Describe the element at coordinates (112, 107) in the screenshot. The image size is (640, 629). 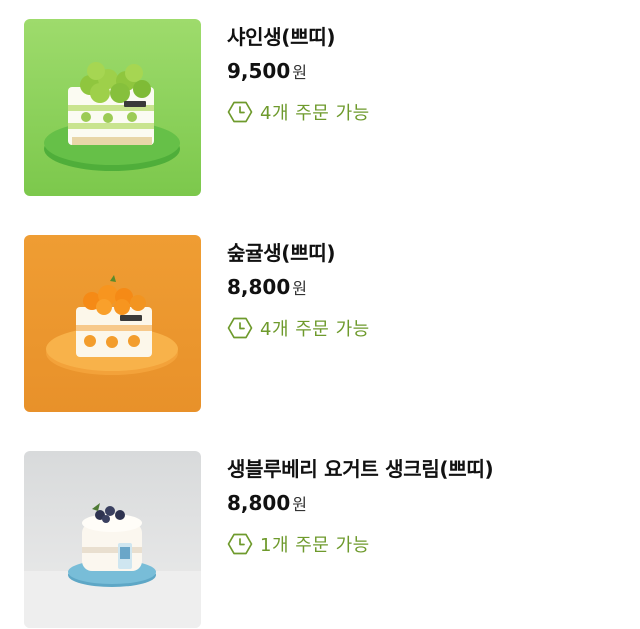
I see `shine-muscat-cake-image` at that location.